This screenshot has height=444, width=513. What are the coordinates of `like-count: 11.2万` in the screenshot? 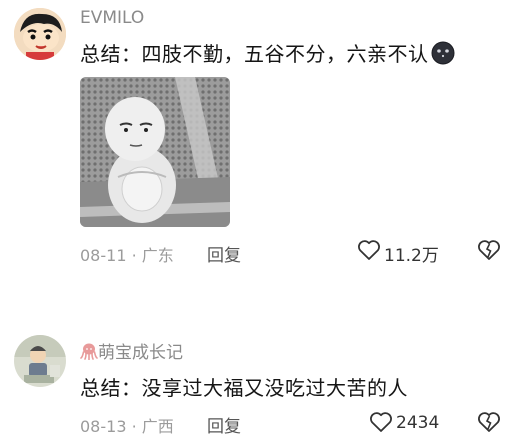 It's located at (411, 256).